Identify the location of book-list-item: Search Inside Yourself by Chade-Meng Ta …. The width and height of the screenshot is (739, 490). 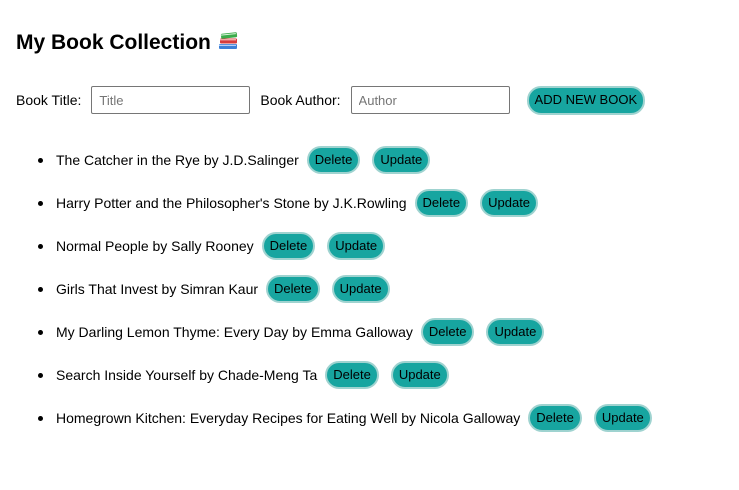
(326, 375).